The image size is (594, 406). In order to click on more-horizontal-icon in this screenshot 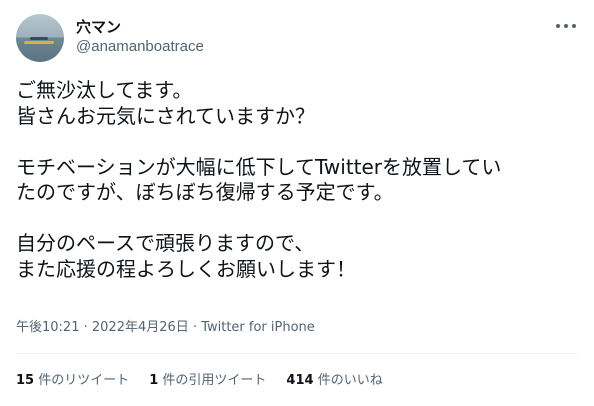, I will do `click(566, 26)`.